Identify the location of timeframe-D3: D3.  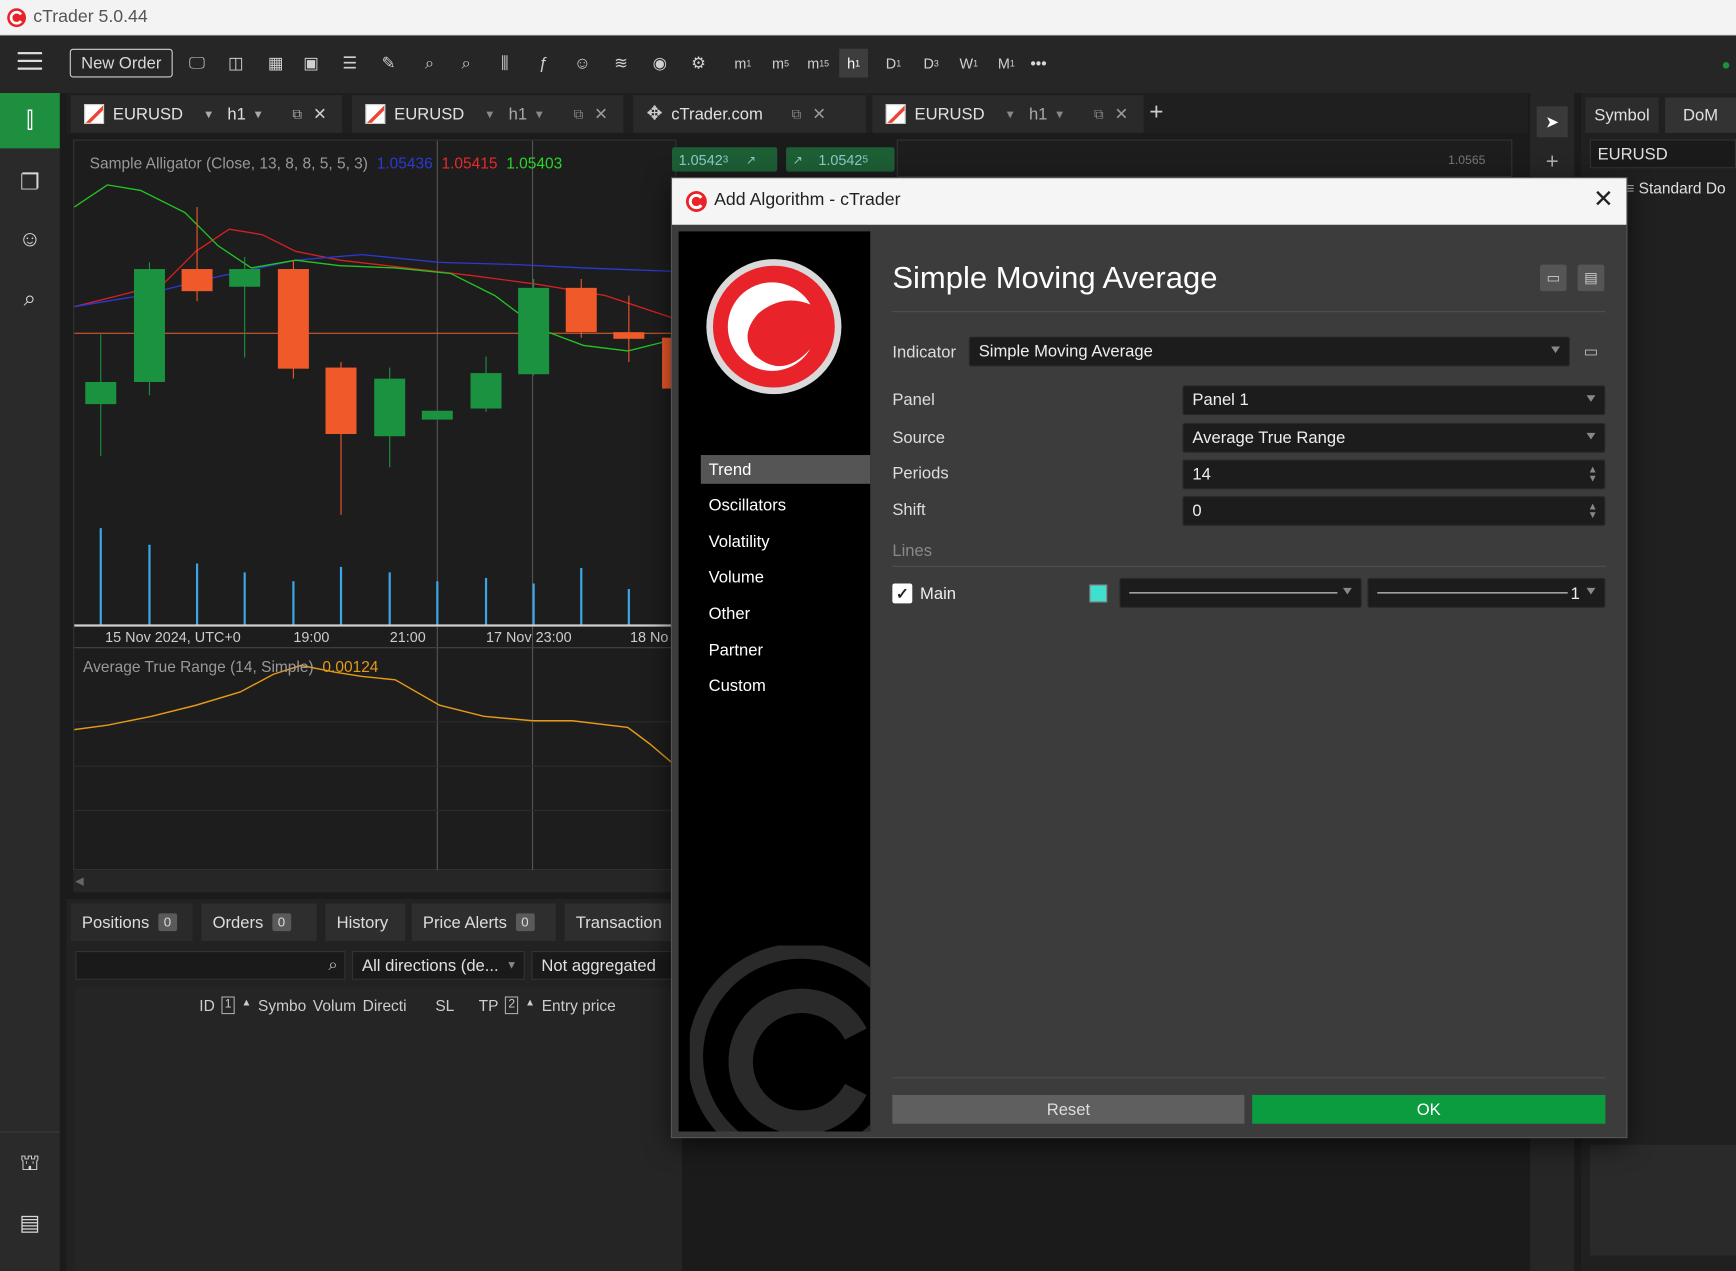
(931, 63).